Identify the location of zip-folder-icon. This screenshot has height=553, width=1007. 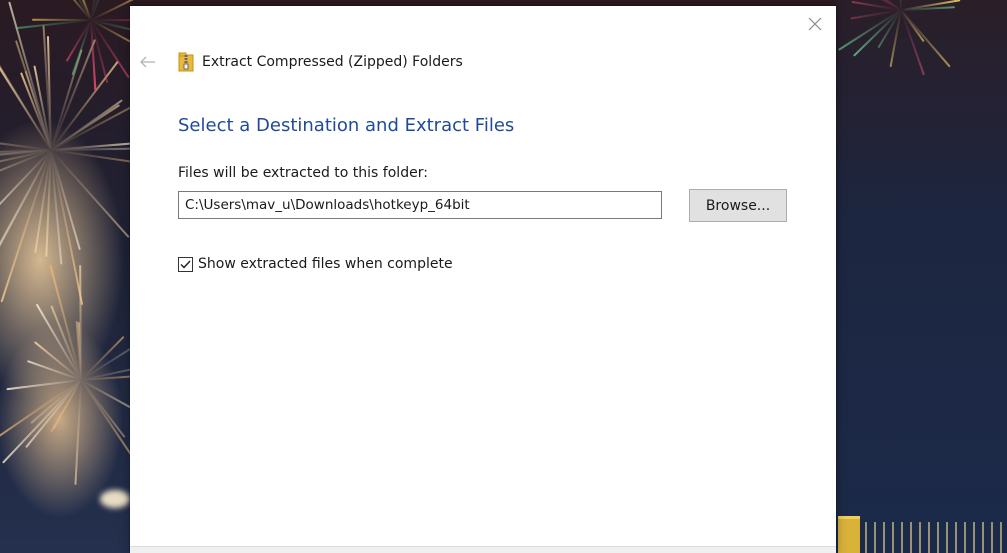
(186, 62).